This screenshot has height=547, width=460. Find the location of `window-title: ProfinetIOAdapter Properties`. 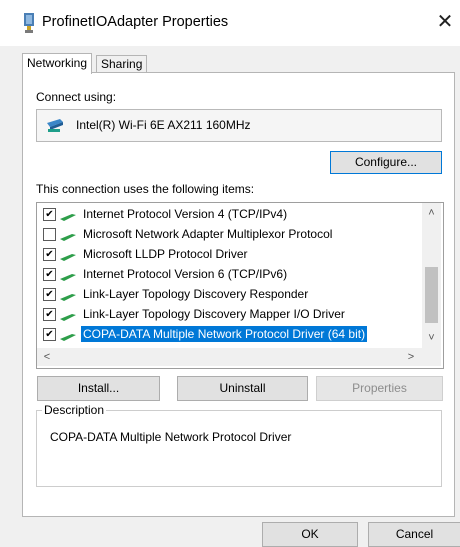

window-title: ProfinetIOAdapter Properties is located at coordinates (135, 22).